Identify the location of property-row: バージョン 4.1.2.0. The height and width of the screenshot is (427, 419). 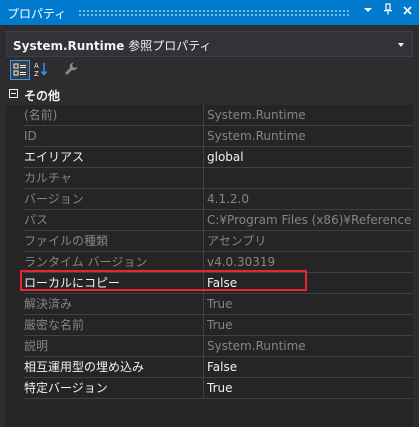
(209, 199).